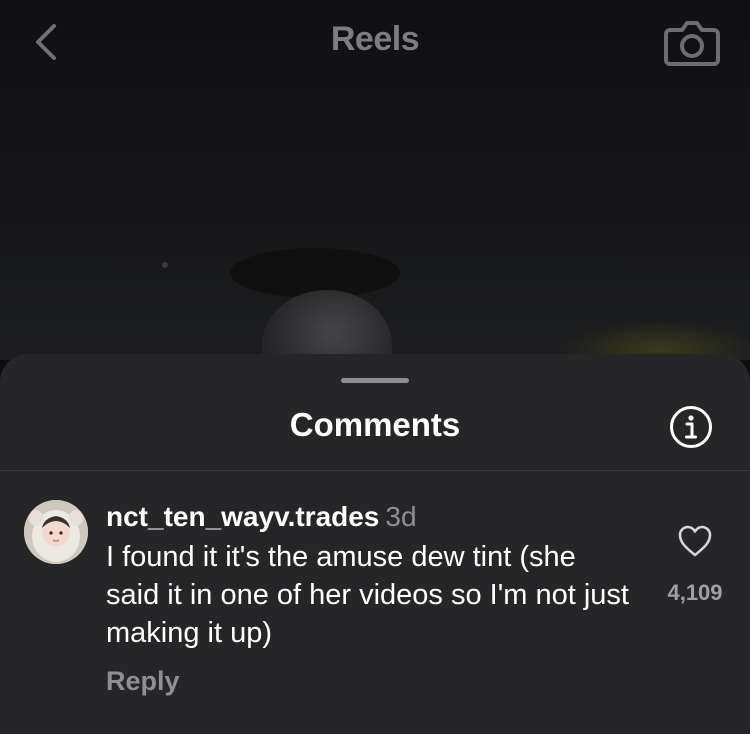 The height and width of the screenshot is (734, 750). I want to click on info-icon, so click(691, 427).